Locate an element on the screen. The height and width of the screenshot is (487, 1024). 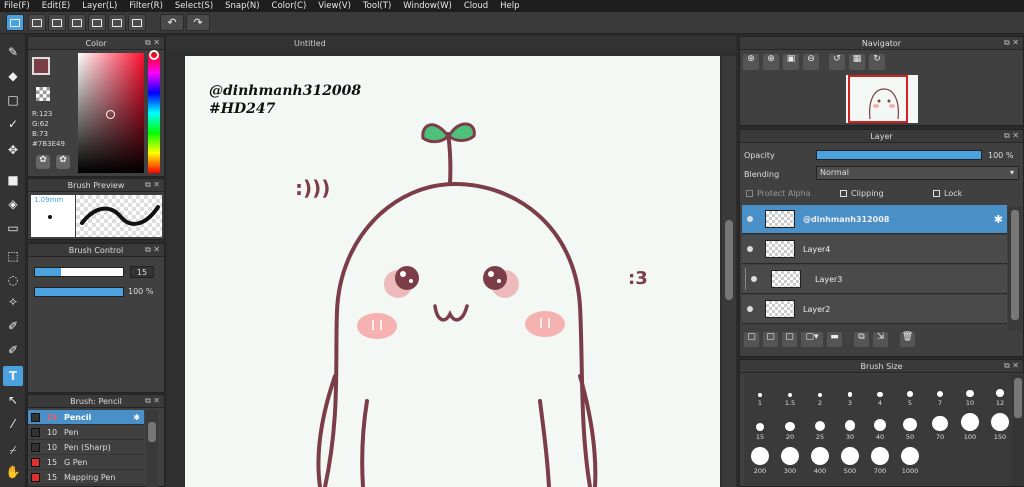
brush-list-item: 15 Mapping Pen is located at coordinates (86, 477).